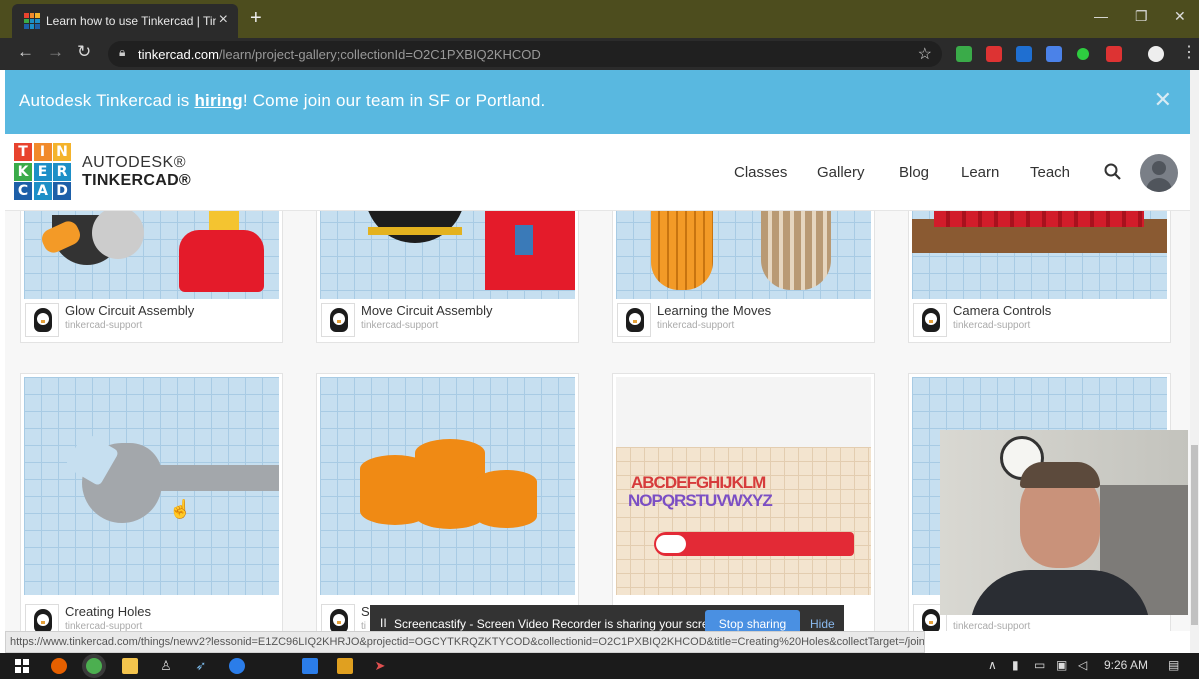 This screenshot has height=679, width=1199. What do you see at coordinates (1194, 361) in the screenshot?
I see `page-scrollbar` at bounding box center [1194, 361].